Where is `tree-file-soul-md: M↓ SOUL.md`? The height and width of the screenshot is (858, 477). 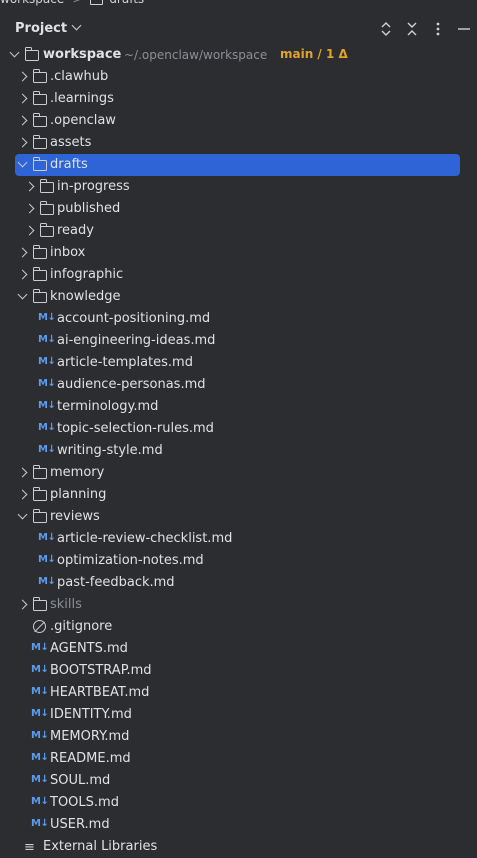 tree-file-soul-md: M↓ SOUL.md is located at coordinates (238, 781).